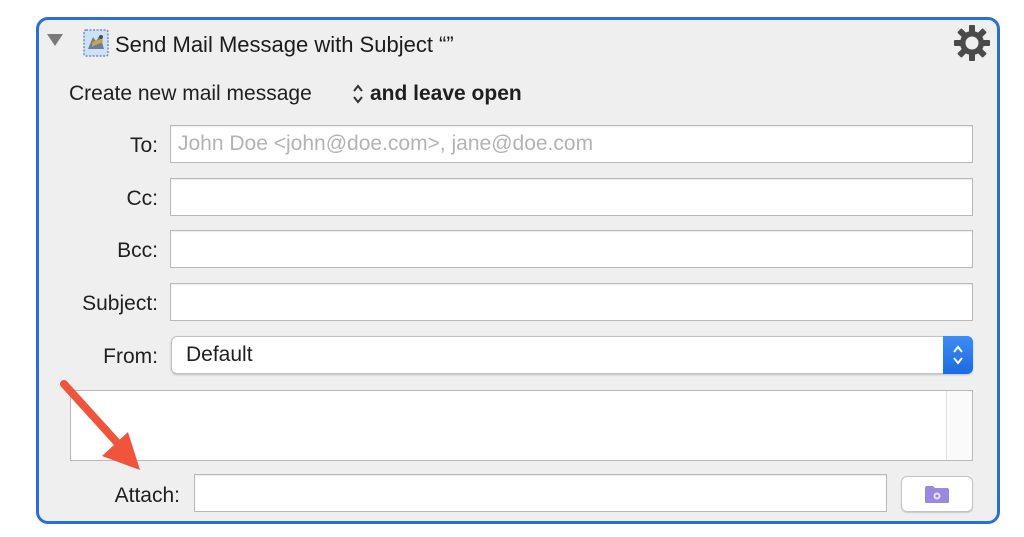 The image size is (1024, 537). Describe the element at coordinates (55, 40) in the screenshot. I see `disclosure-triangle-icon` at that location.